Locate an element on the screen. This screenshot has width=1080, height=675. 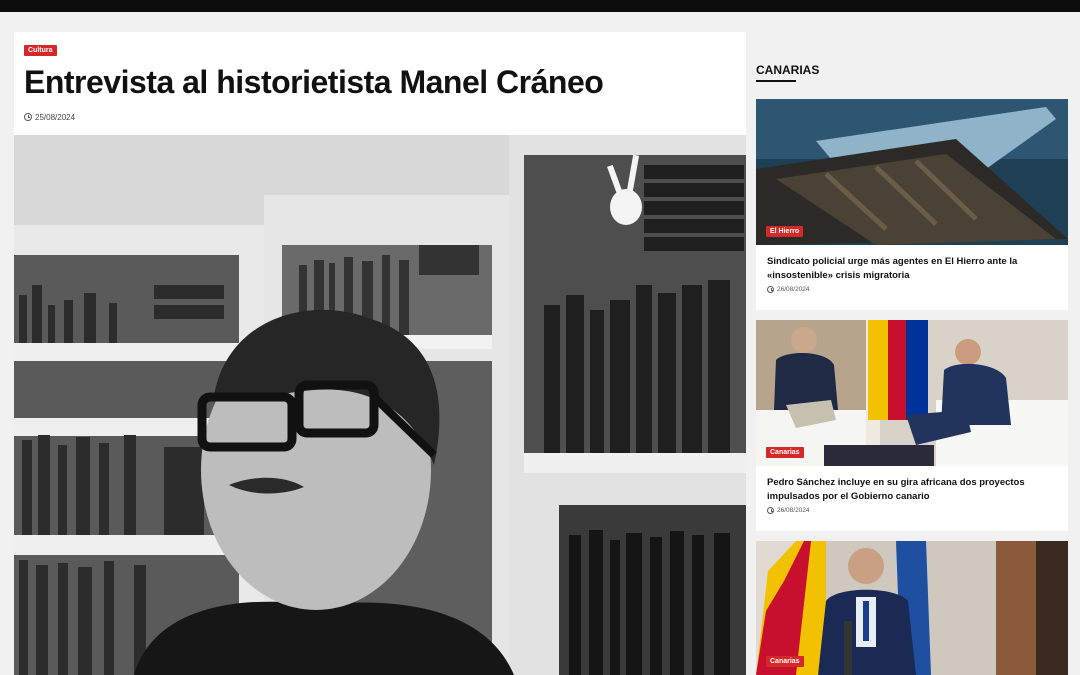
boat-illustration is located at coordinates (912, 172).